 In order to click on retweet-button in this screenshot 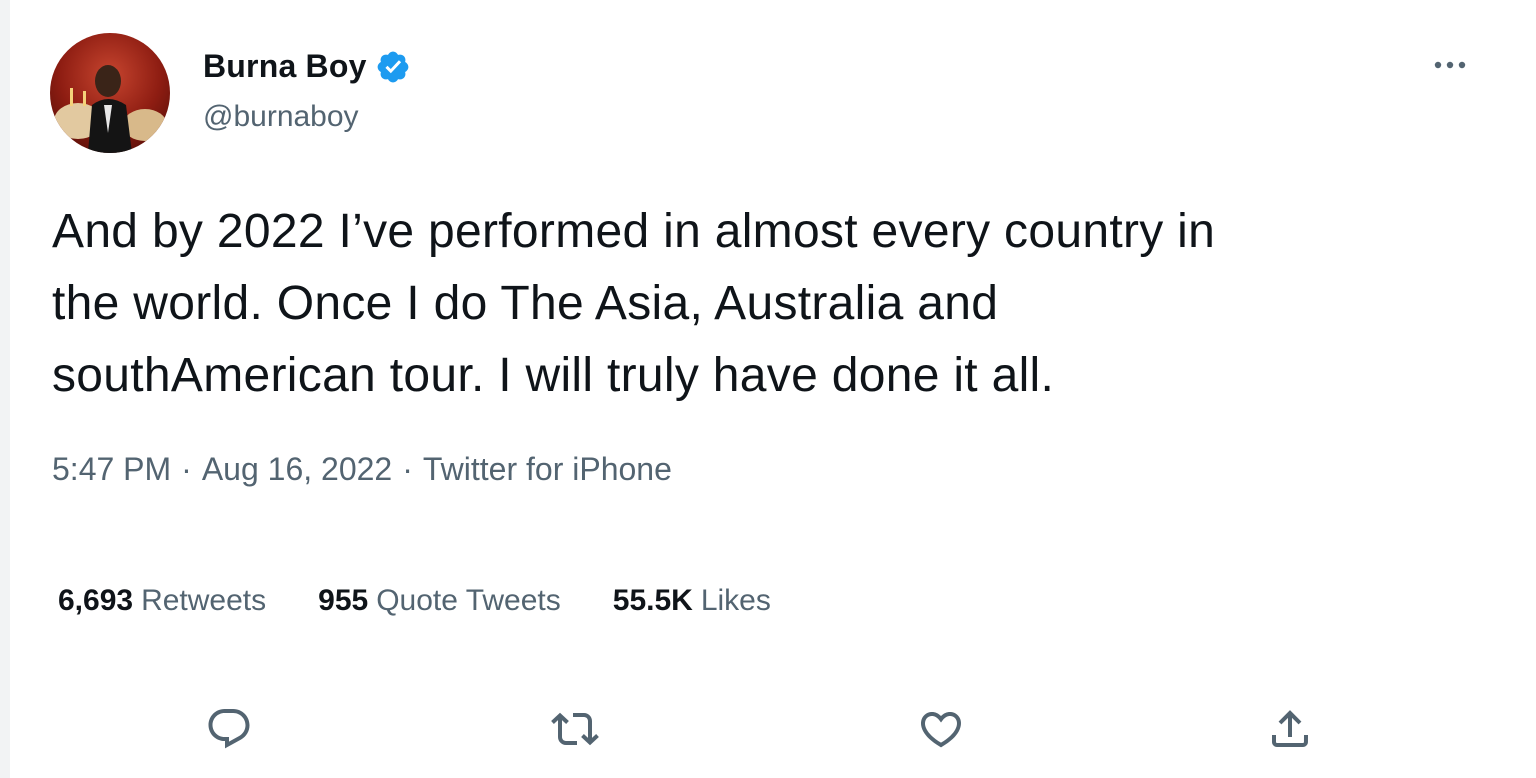, I will do `click(575, 729)`.